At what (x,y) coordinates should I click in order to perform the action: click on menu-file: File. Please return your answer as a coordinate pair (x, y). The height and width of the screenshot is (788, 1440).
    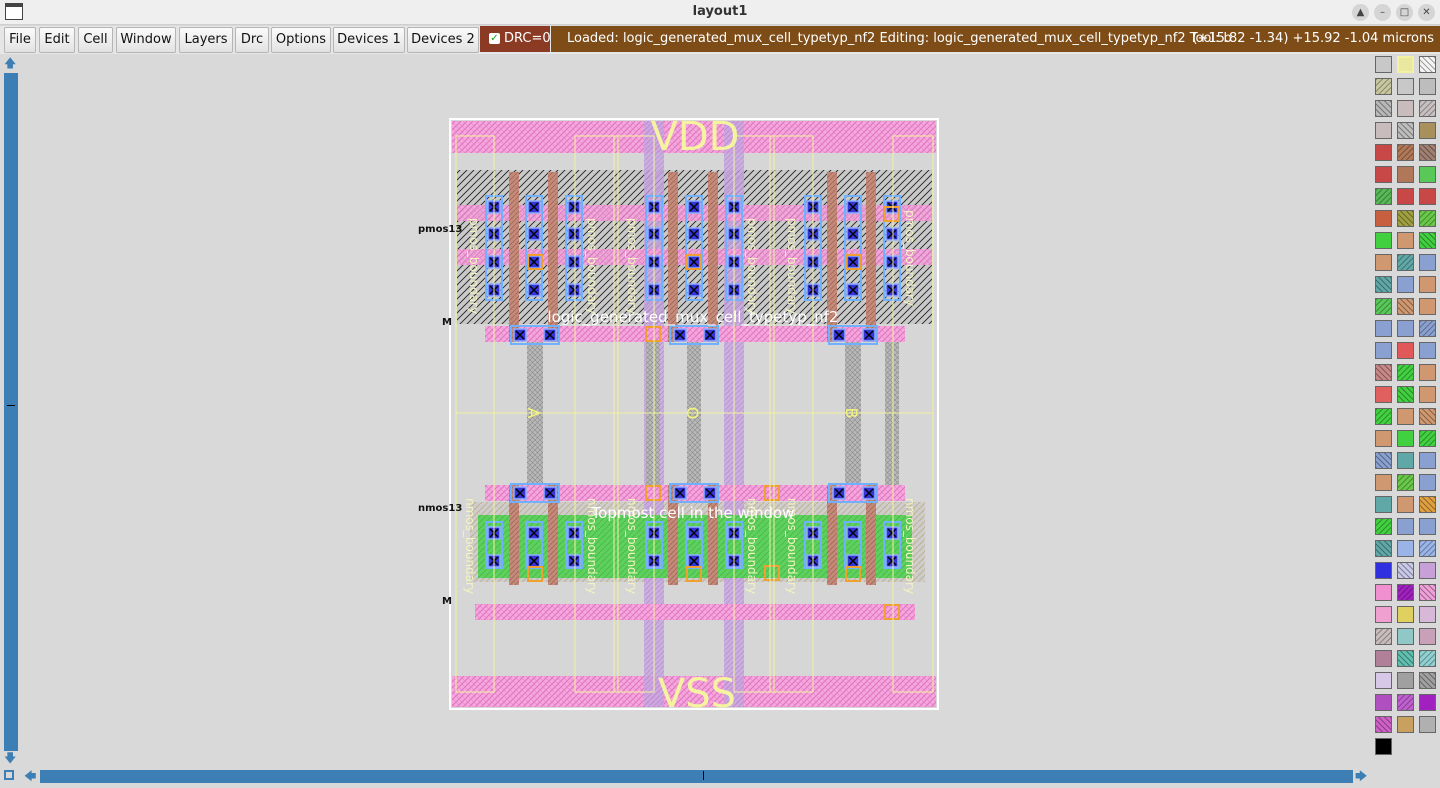
    Looking at the image, I should click on (20, 40).